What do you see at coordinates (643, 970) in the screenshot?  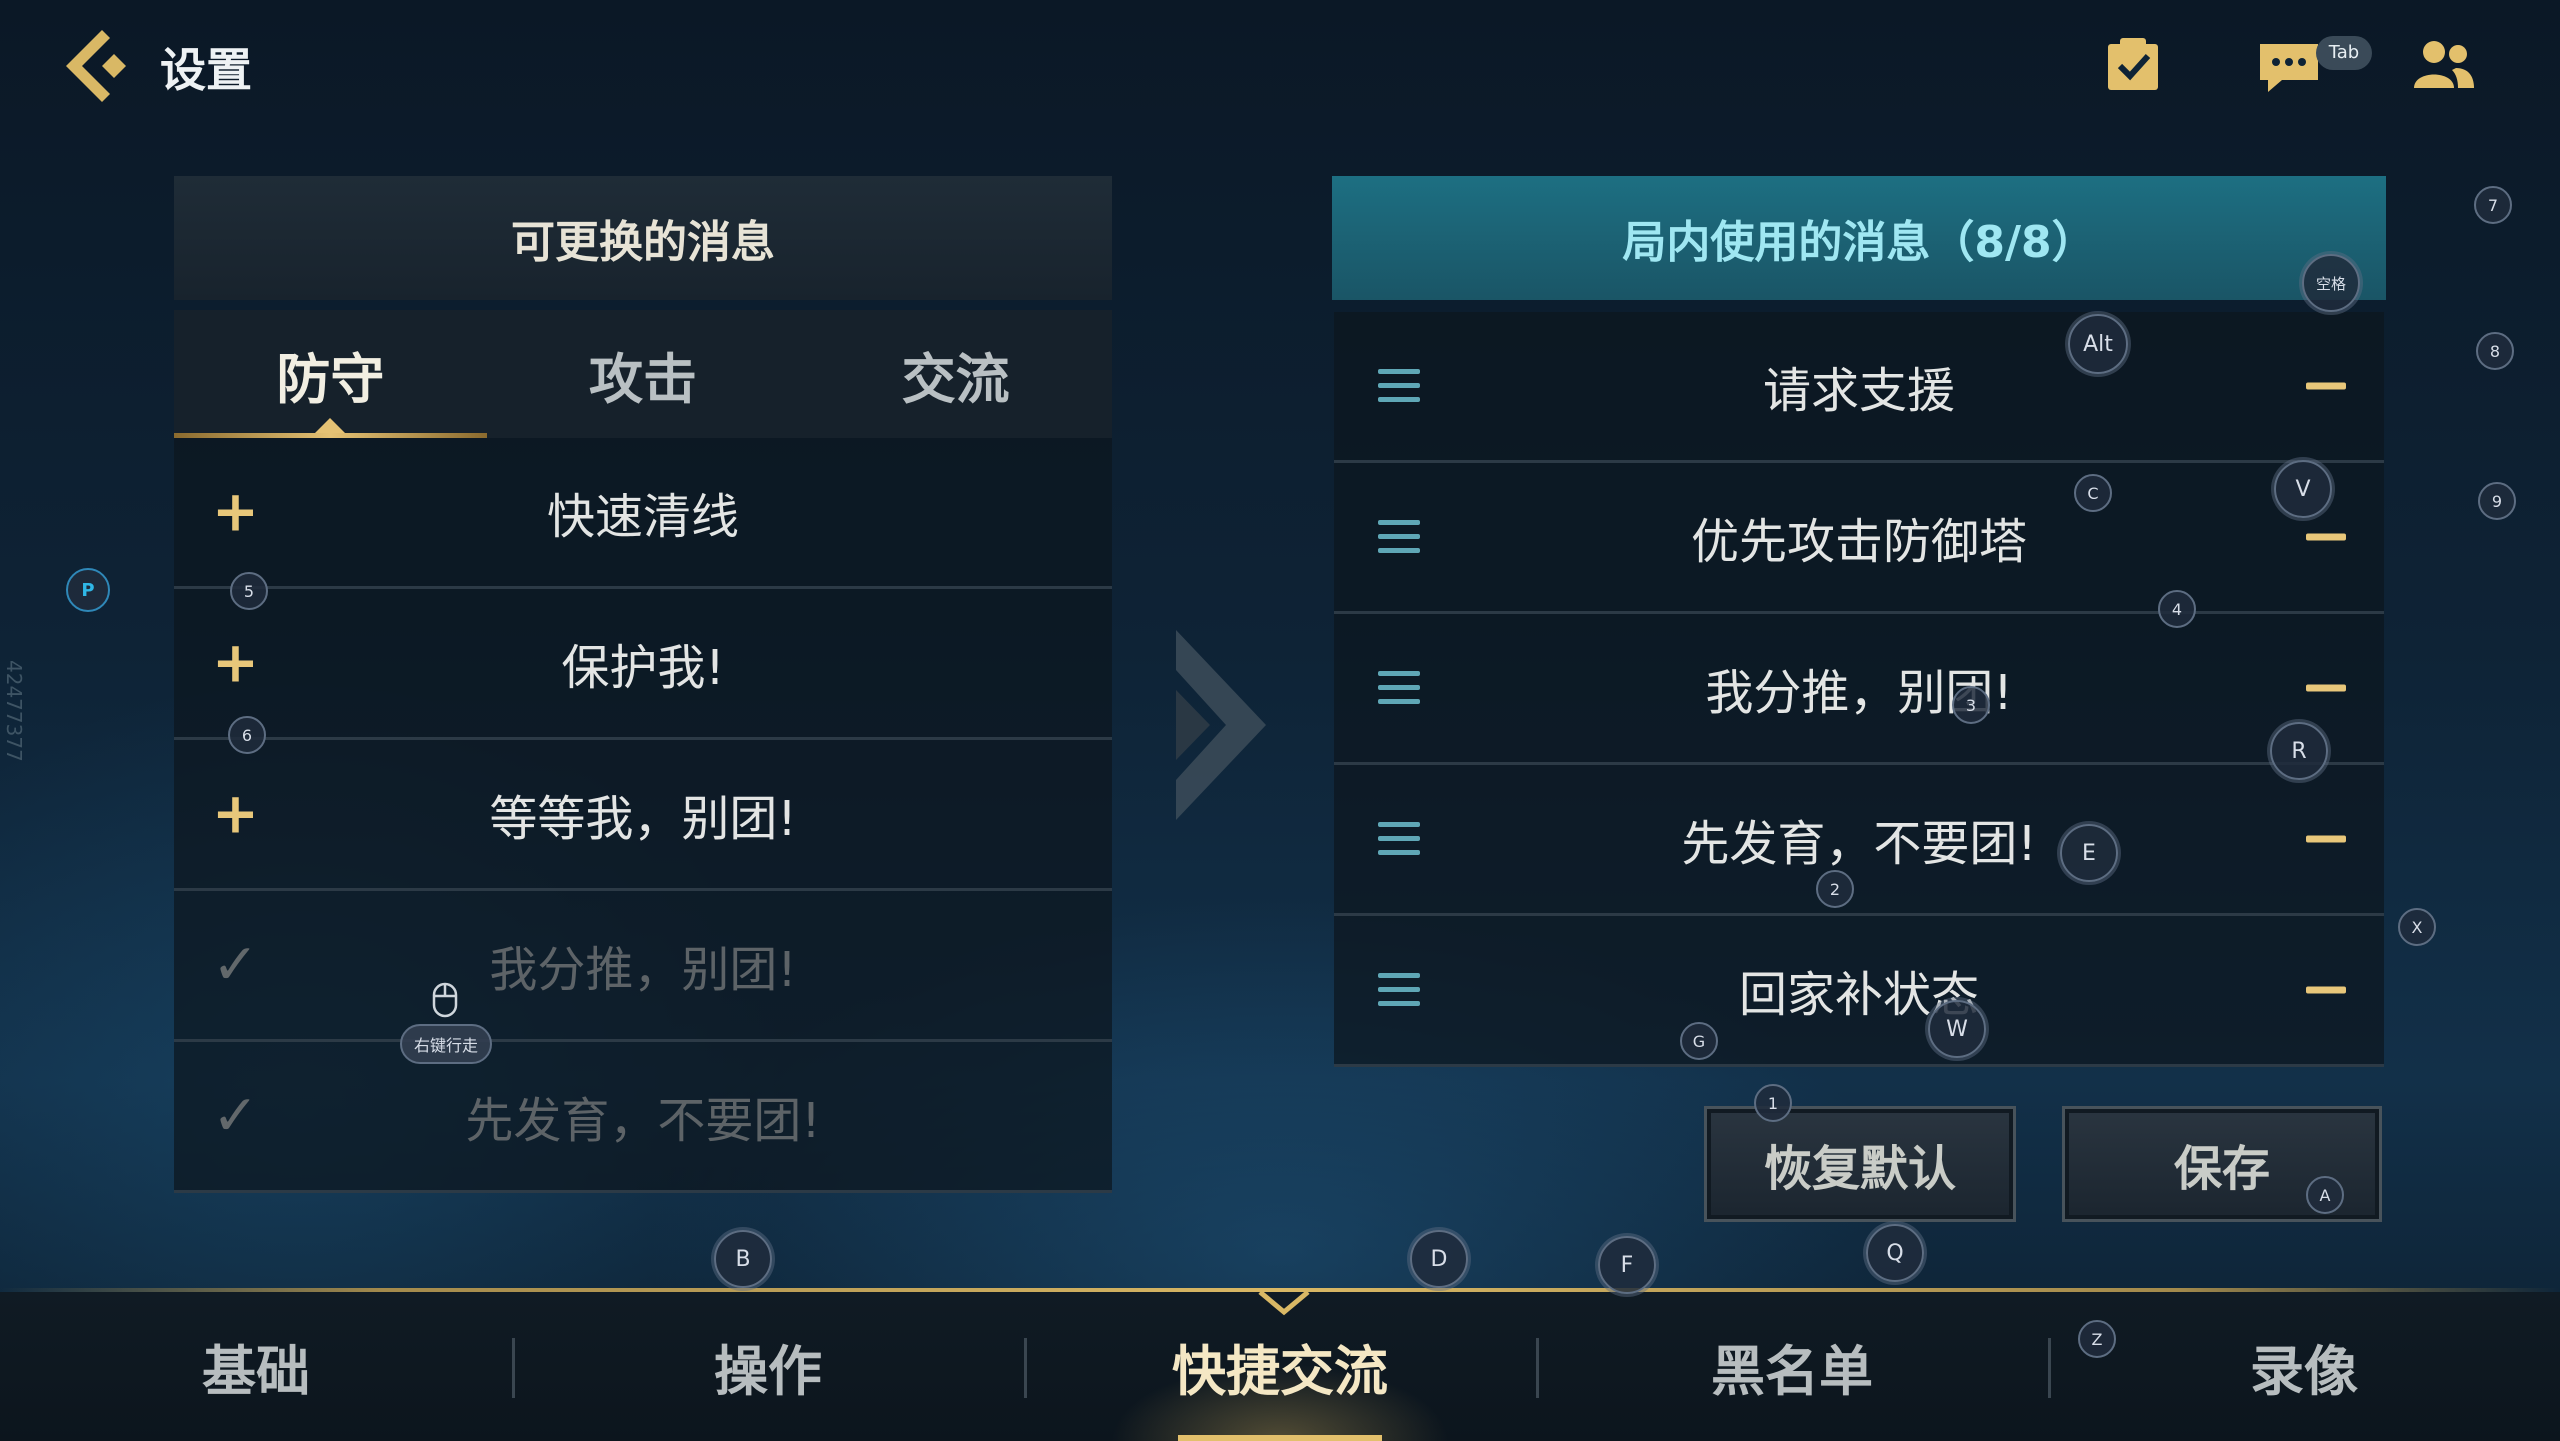 I see `message-text: 我分推，别团!` at bounding box center [643, 970].